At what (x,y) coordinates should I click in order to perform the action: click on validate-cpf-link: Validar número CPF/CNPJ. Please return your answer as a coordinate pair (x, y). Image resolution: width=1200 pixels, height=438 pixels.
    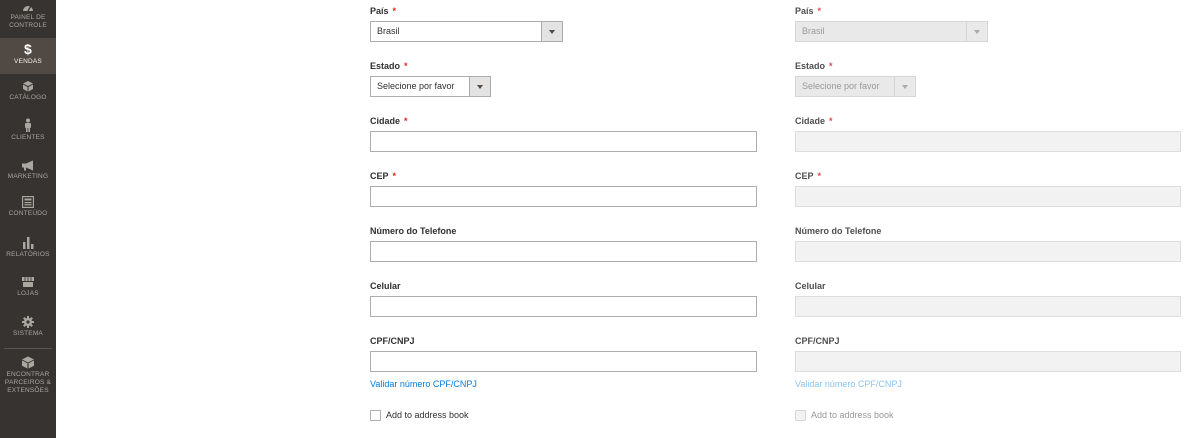
    Looking at the image, I should click on (423, 384).